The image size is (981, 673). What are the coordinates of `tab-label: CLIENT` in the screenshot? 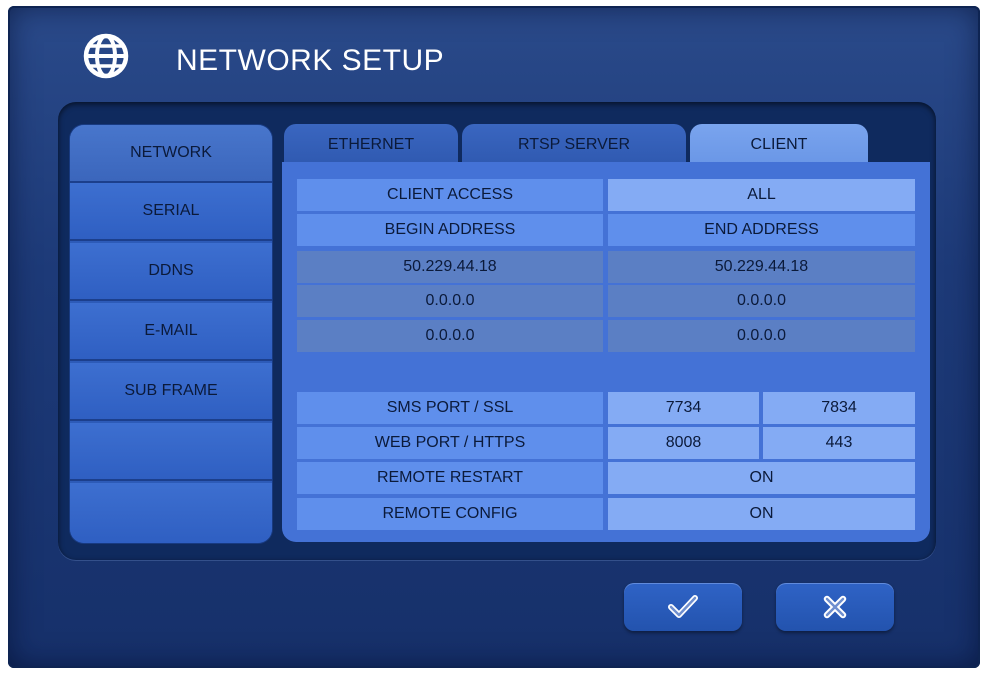 It's located at (779, 144).